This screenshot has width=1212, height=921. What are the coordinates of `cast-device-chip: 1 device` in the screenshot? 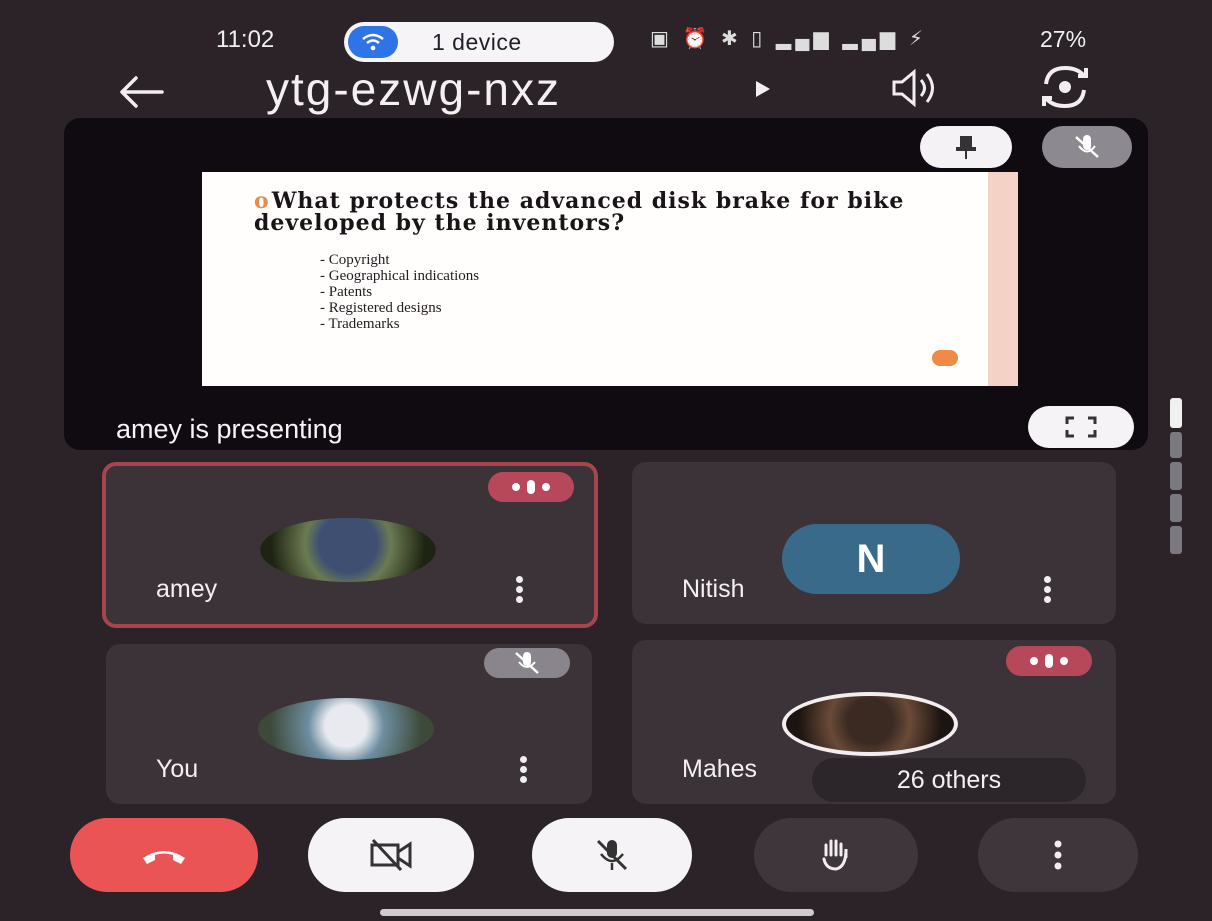 It's located at (479, 42).